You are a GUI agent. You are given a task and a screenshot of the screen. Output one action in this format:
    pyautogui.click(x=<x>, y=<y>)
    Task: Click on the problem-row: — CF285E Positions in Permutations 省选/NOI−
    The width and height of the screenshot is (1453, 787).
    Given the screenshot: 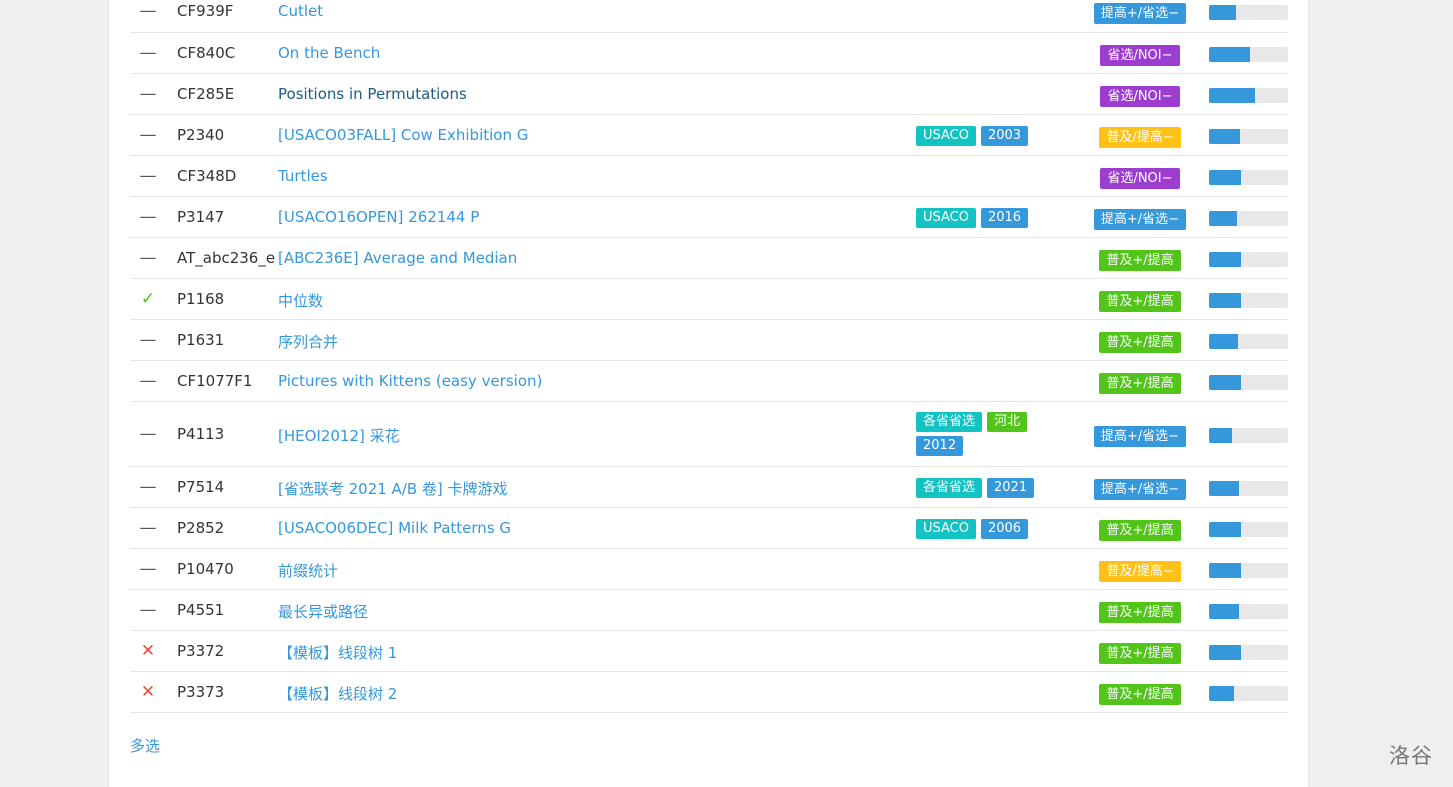 What is the action you would take?
    pyautogui.click(x=709, y=94)
    